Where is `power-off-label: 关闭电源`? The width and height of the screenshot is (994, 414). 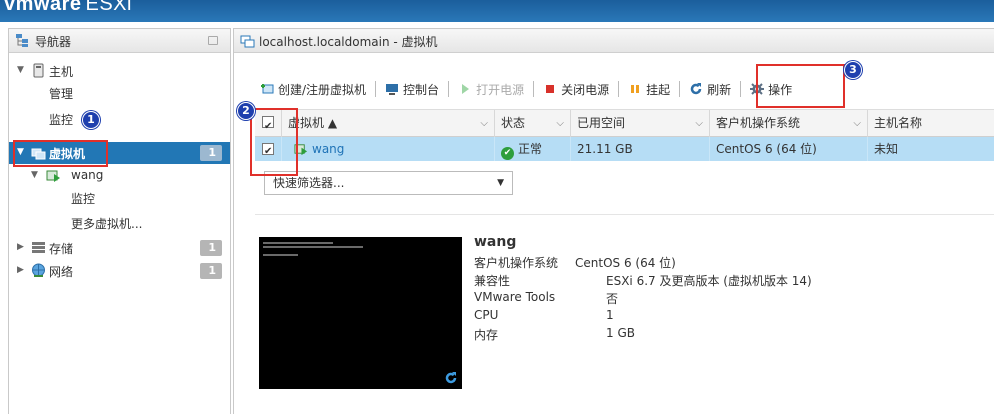 power-off-label: 关闭电源 is located at coordinates (585, 89).